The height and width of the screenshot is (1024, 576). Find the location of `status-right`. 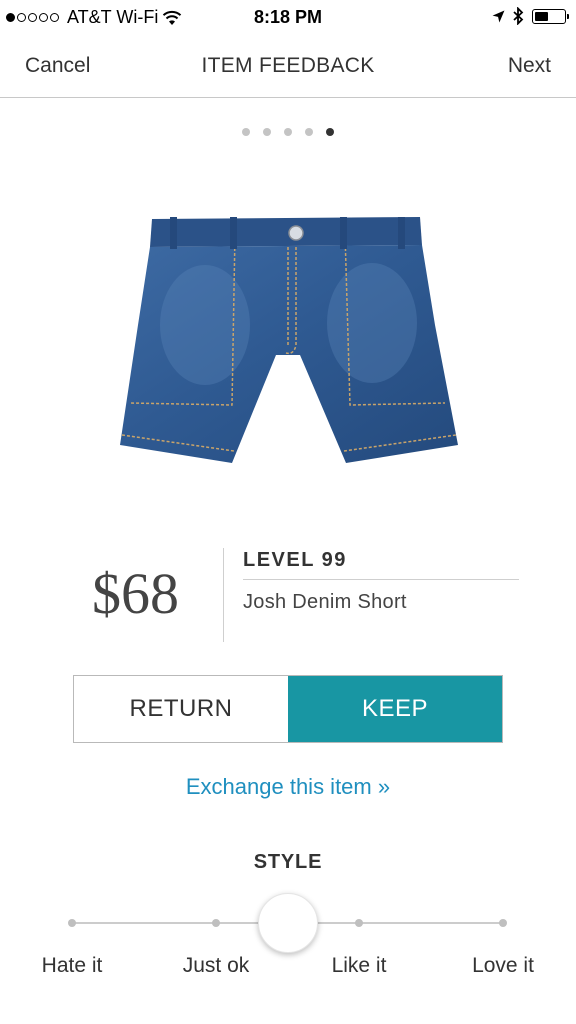

status-right is located at coordinates (530, 16).